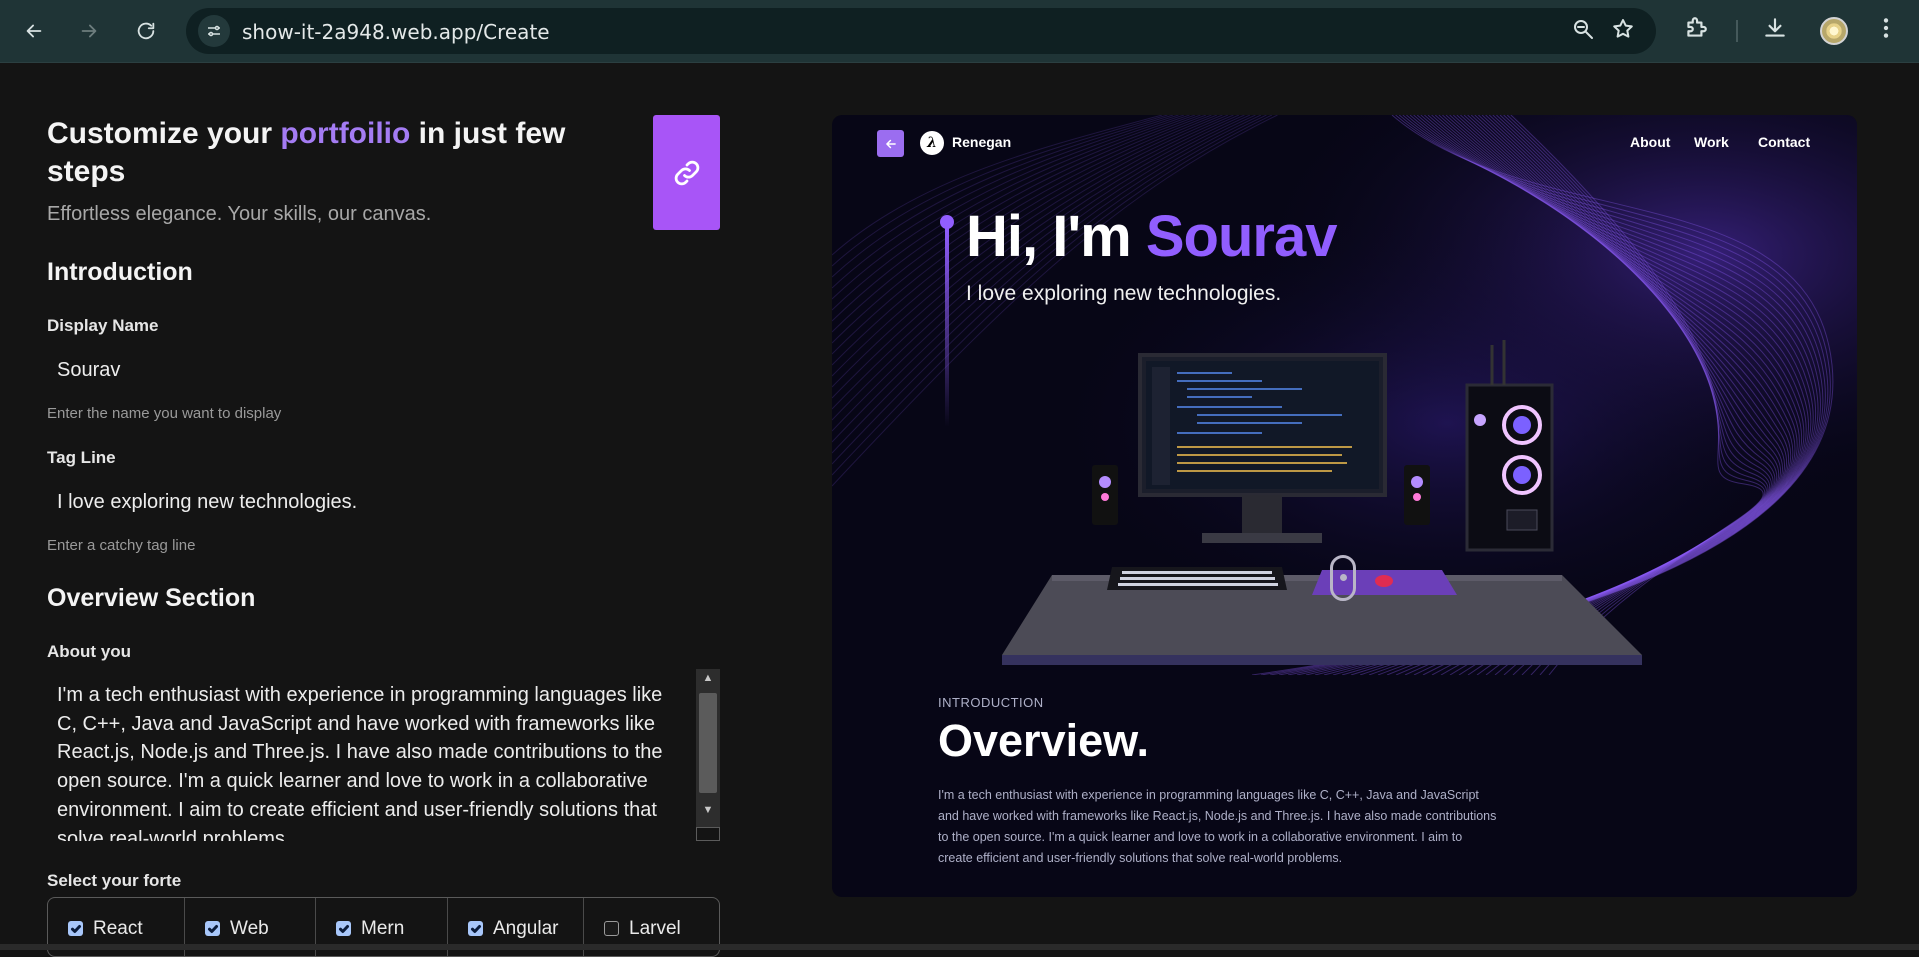  What do you see at coordinates (103, 325) in the screenshot?
I see `display-name-label: Display Name` at bounding box center [103, 325].